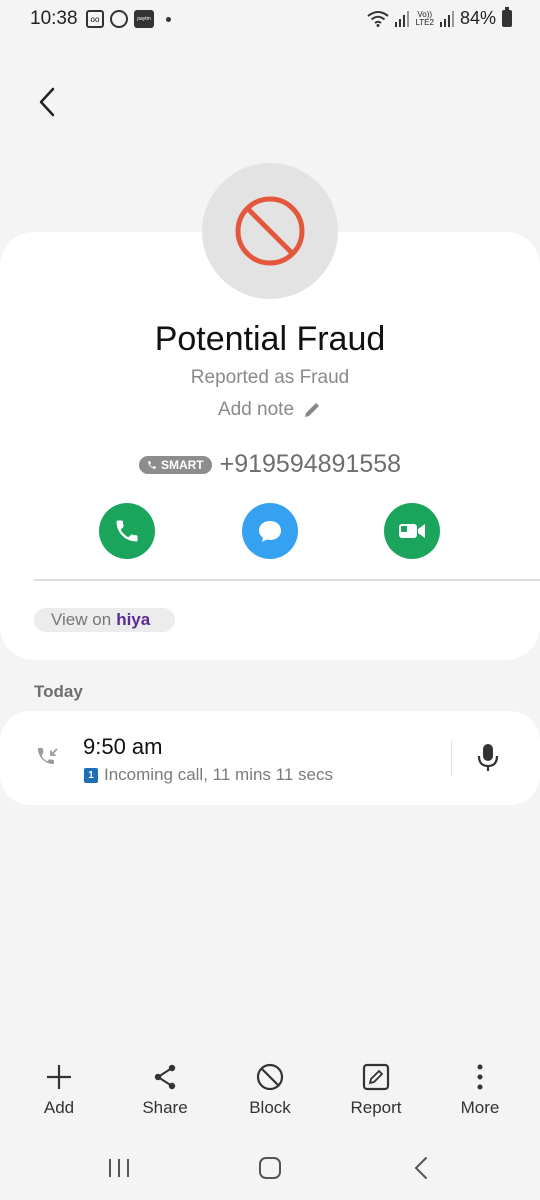 This screenshot has width=540, height=1200. I want to click on view-on-hiya-button: View on hiya, so click(104, 620).